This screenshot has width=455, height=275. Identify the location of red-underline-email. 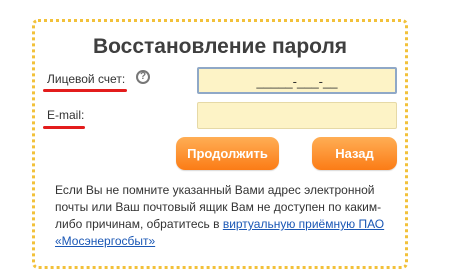
(64, 127).